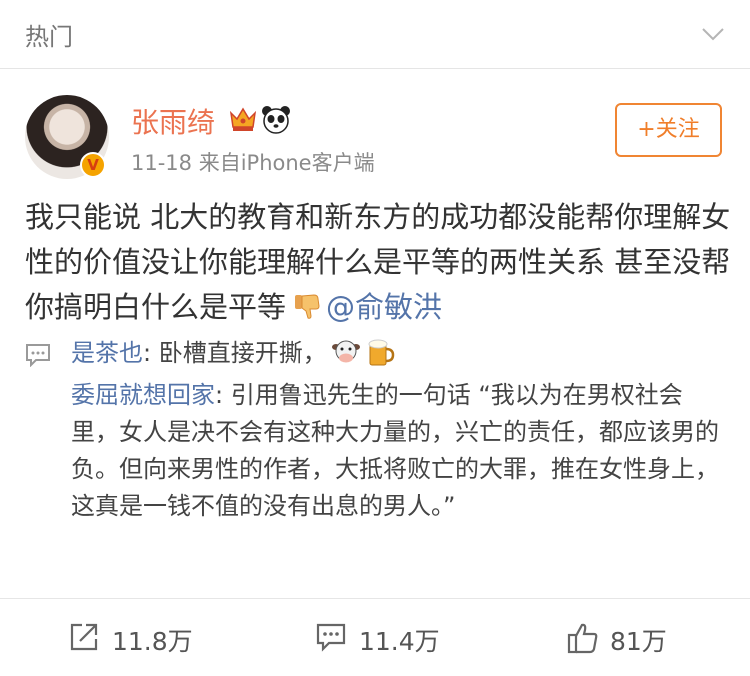 This screenshot has height=676, width=750. What do you see at coordinates (638, 641) in the screenshot?
I see `like-count: 81万` at bounding box center [638, 641].